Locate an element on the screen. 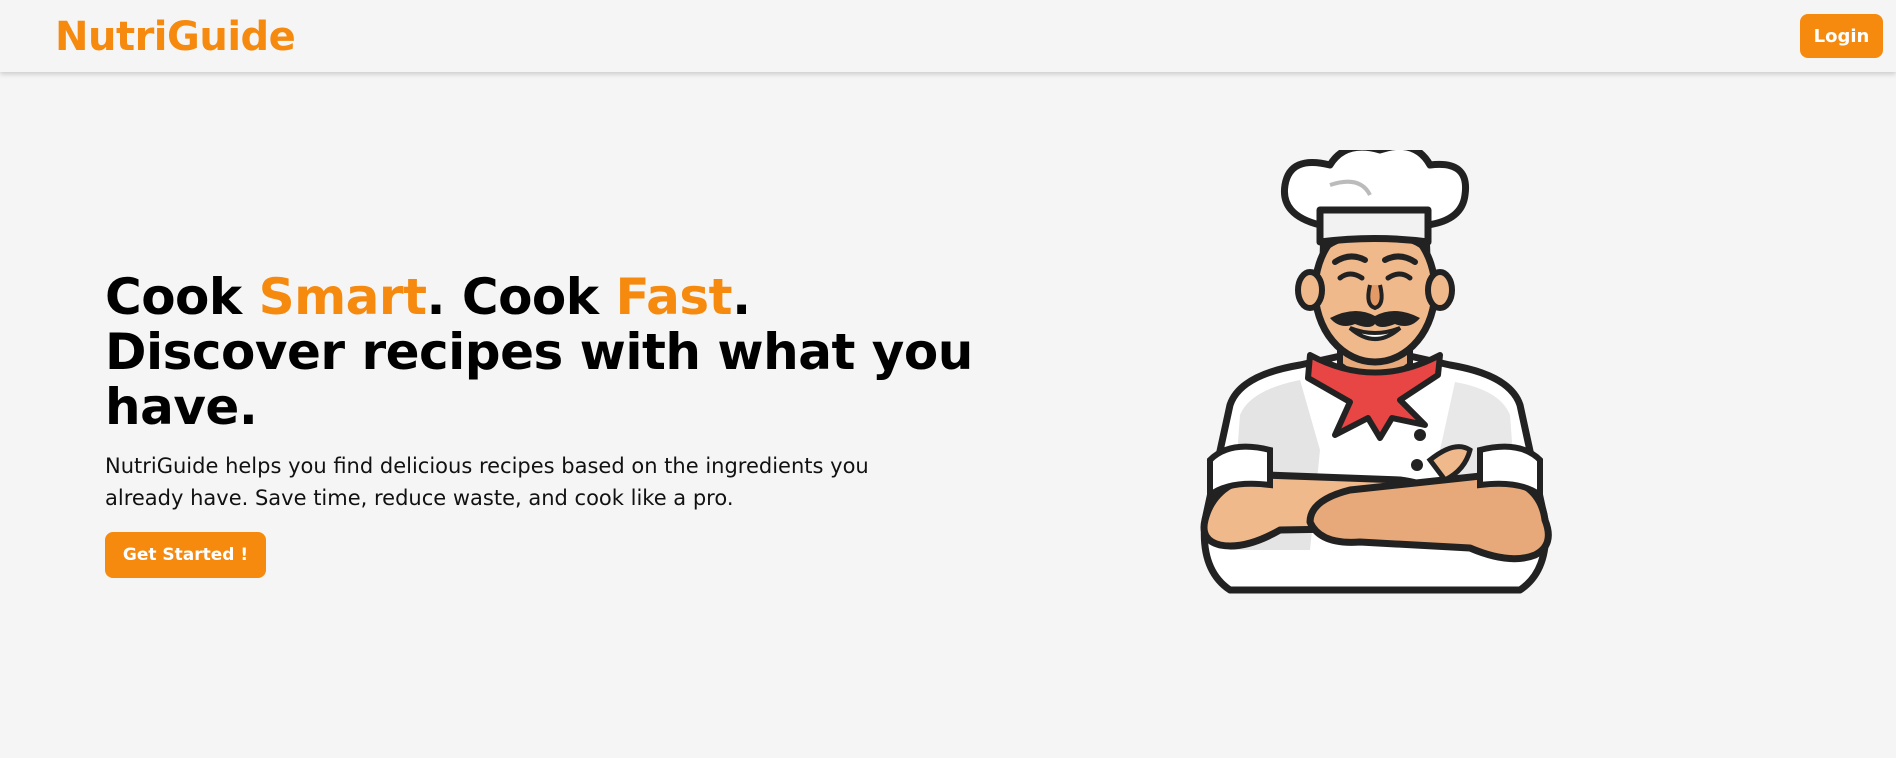 Image resolution: width=1896 pixels, height=758 pixels. chef-illustration is located at coordinates (1376, 372).